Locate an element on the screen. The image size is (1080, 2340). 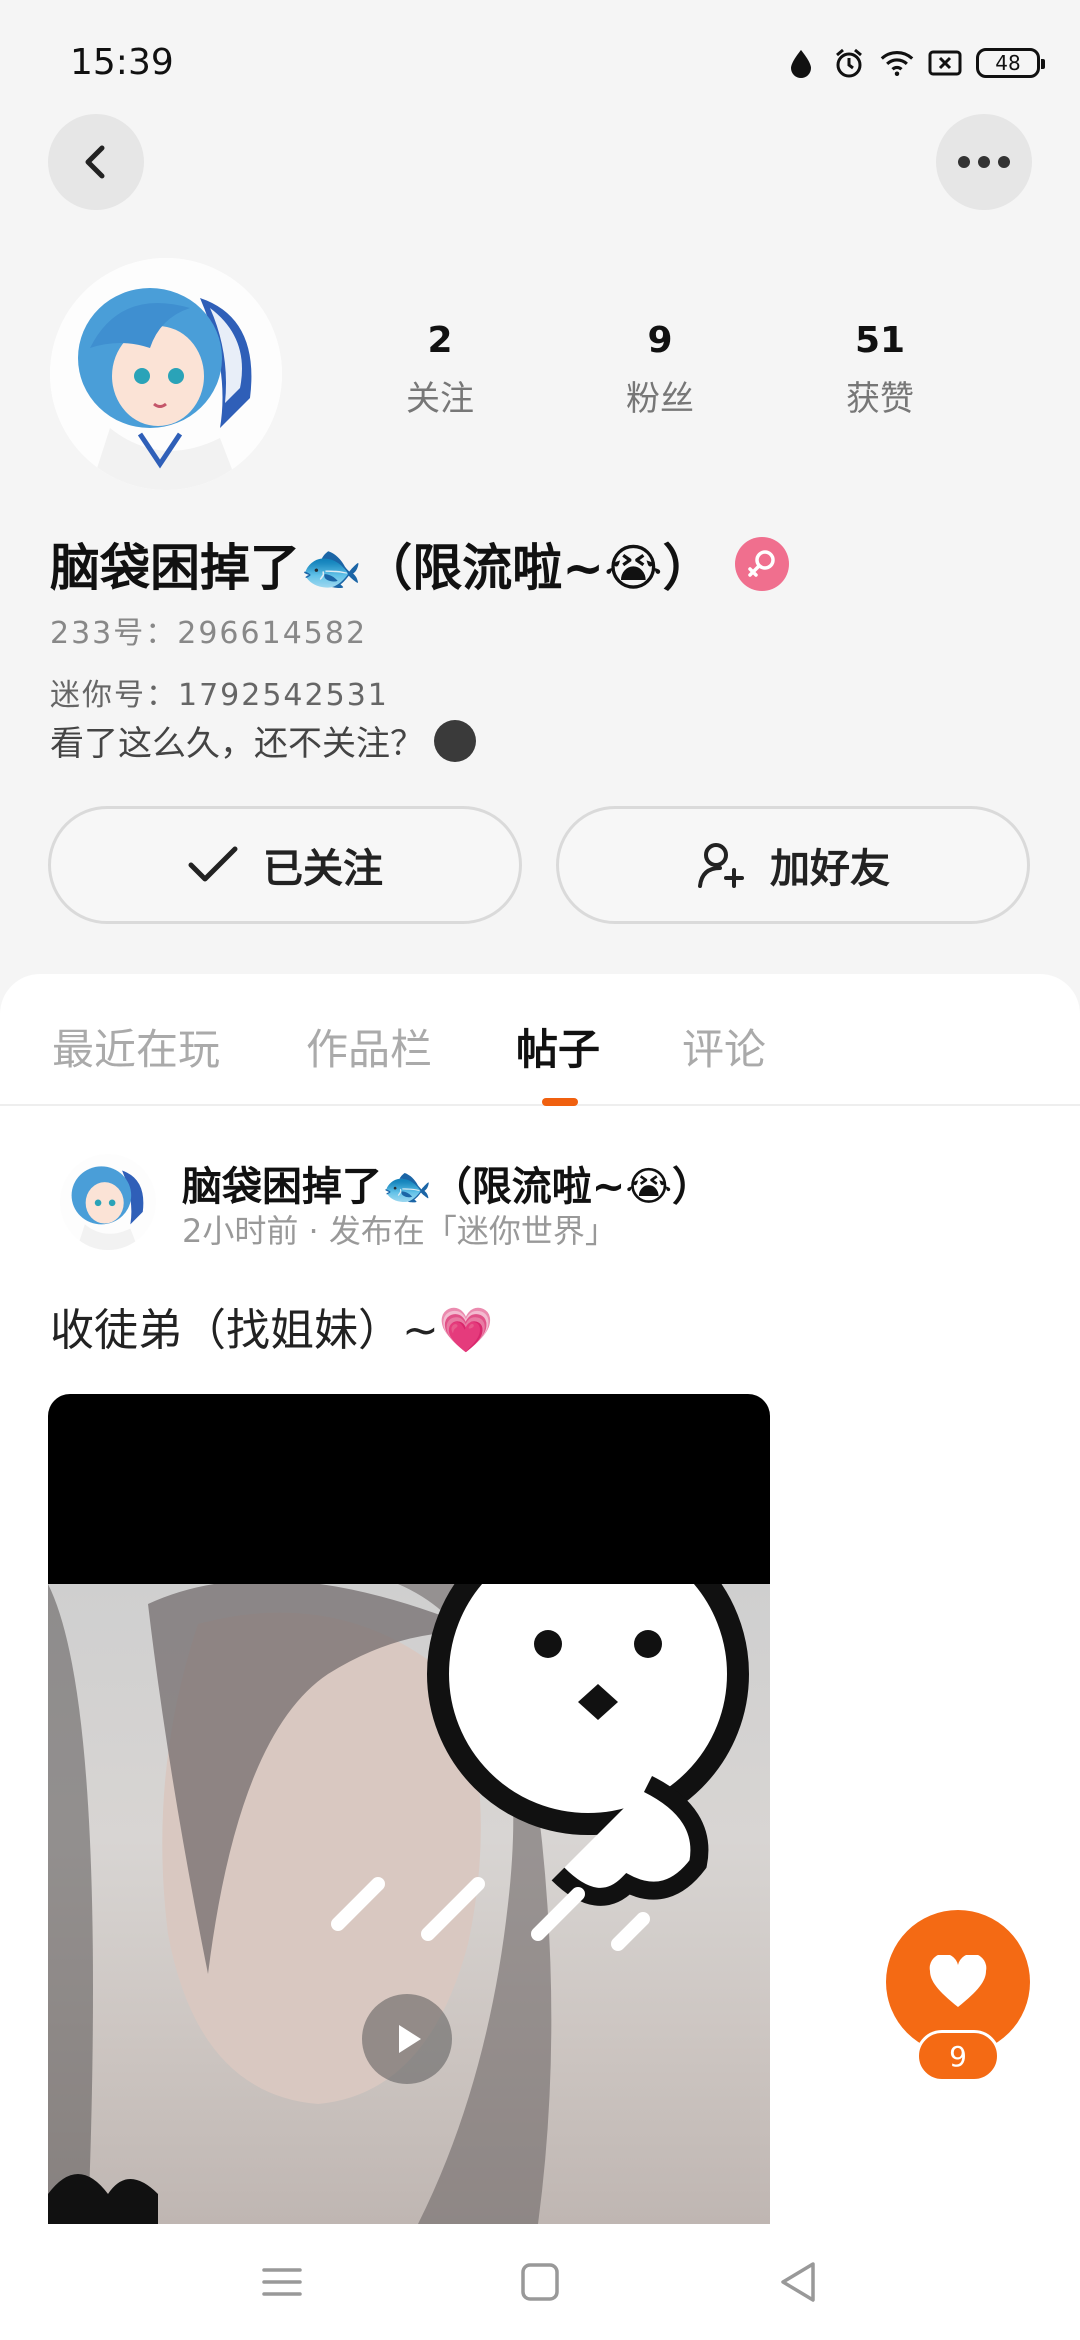
more-button is located at coordinates (984, 162).